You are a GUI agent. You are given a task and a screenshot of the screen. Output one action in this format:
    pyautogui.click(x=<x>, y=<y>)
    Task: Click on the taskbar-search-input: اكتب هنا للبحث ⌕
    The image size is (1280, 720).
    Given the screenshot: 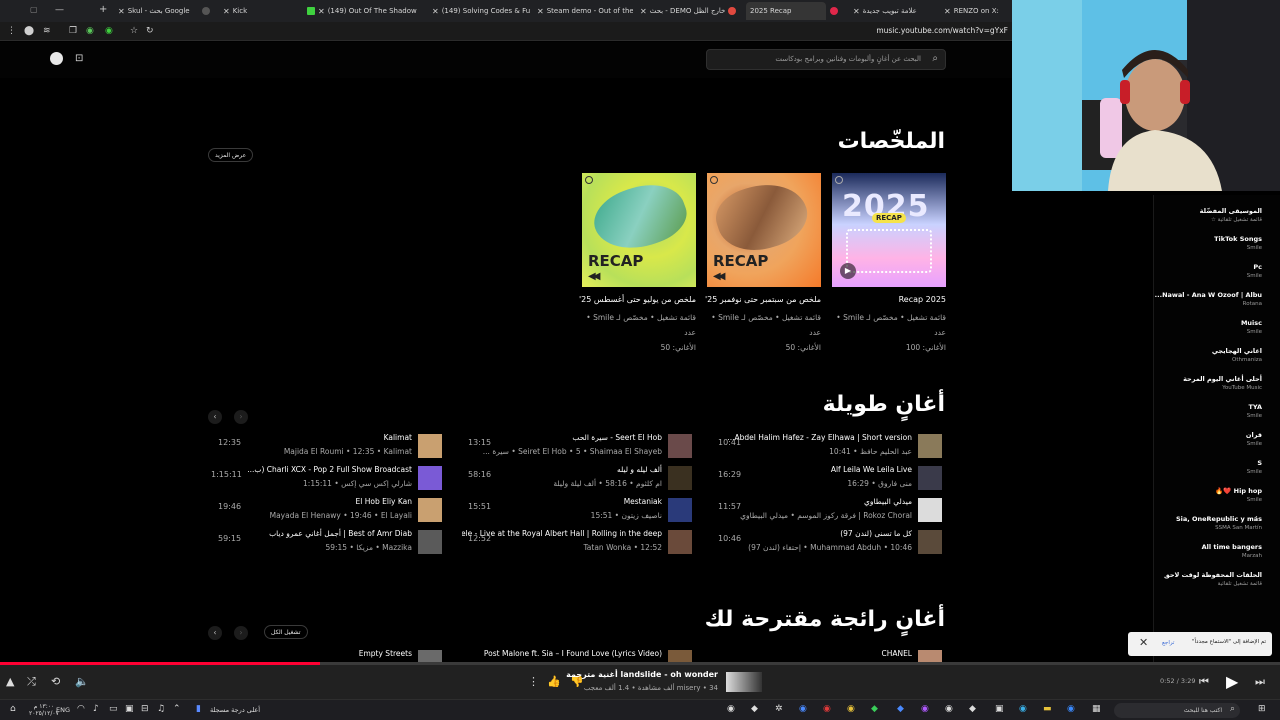 What is the action you would take?
    pyautogui.click(x=1177, y=710)
    